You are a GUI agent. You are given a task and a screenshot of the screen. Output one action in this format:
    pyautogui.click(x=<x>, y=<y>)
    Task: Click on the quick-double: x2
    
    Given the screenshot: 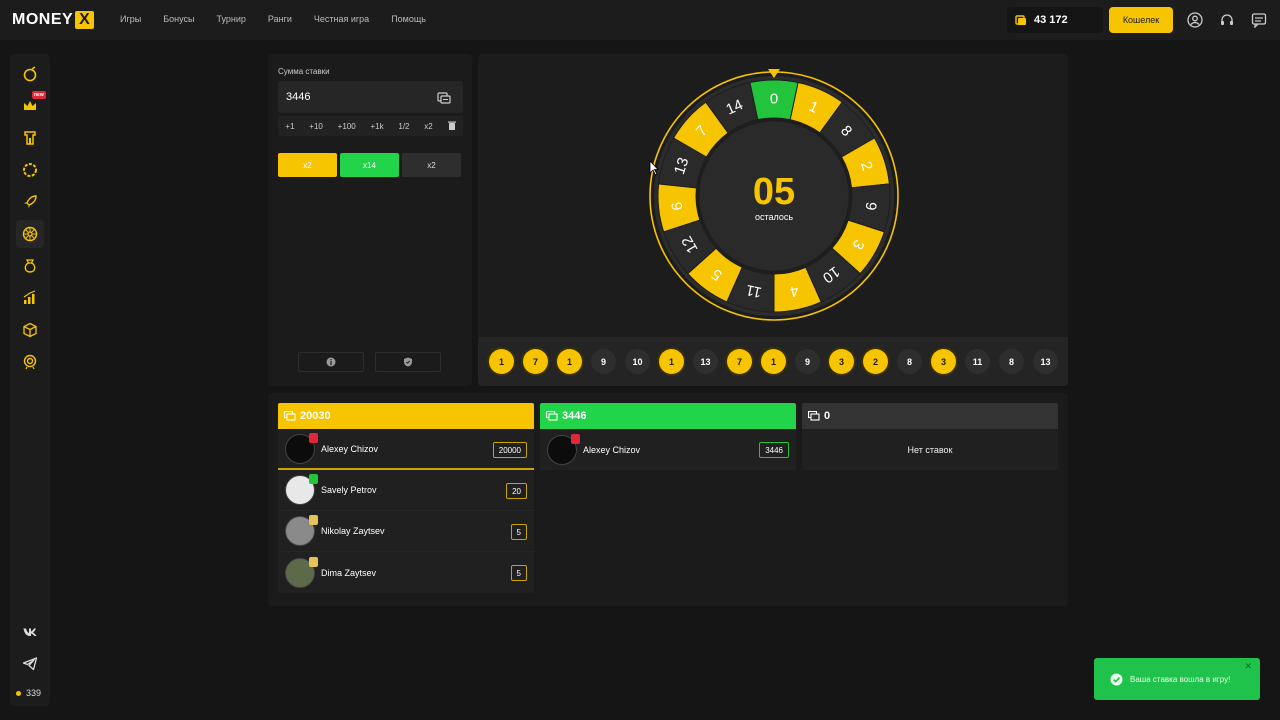 What is the action you would take?
    pyautogui.click(x=428, y=126)
    